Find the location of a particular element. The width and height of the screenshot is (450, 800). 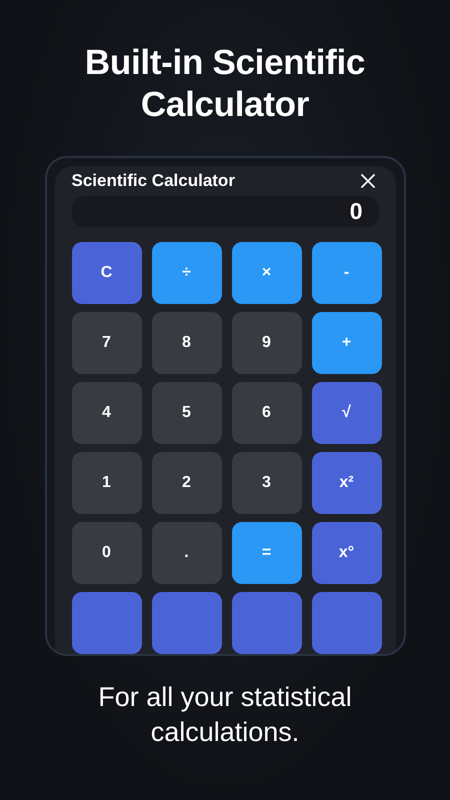

calculator-key: 0 is located at coordinates (107, 553).